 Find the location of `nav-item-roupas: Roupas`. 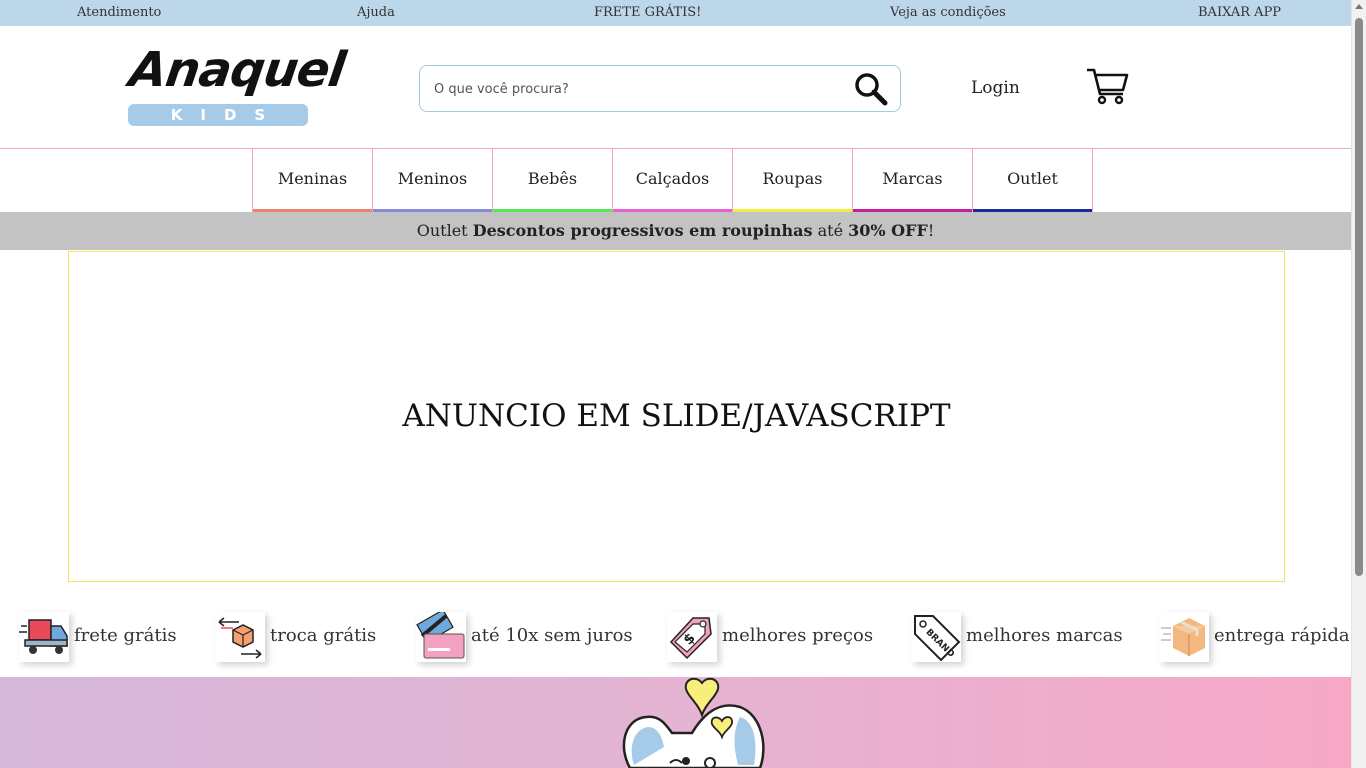

nav-item-roupas: Roupas is located at coordinates (792, 180).